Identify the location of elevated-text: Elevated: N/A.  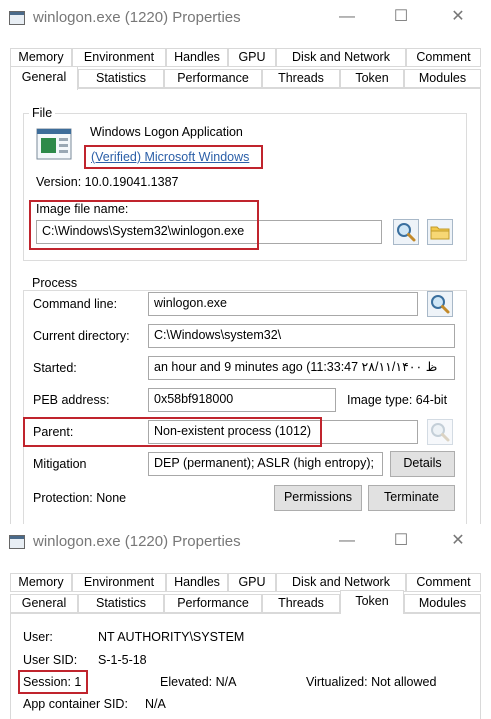
(198, 682).